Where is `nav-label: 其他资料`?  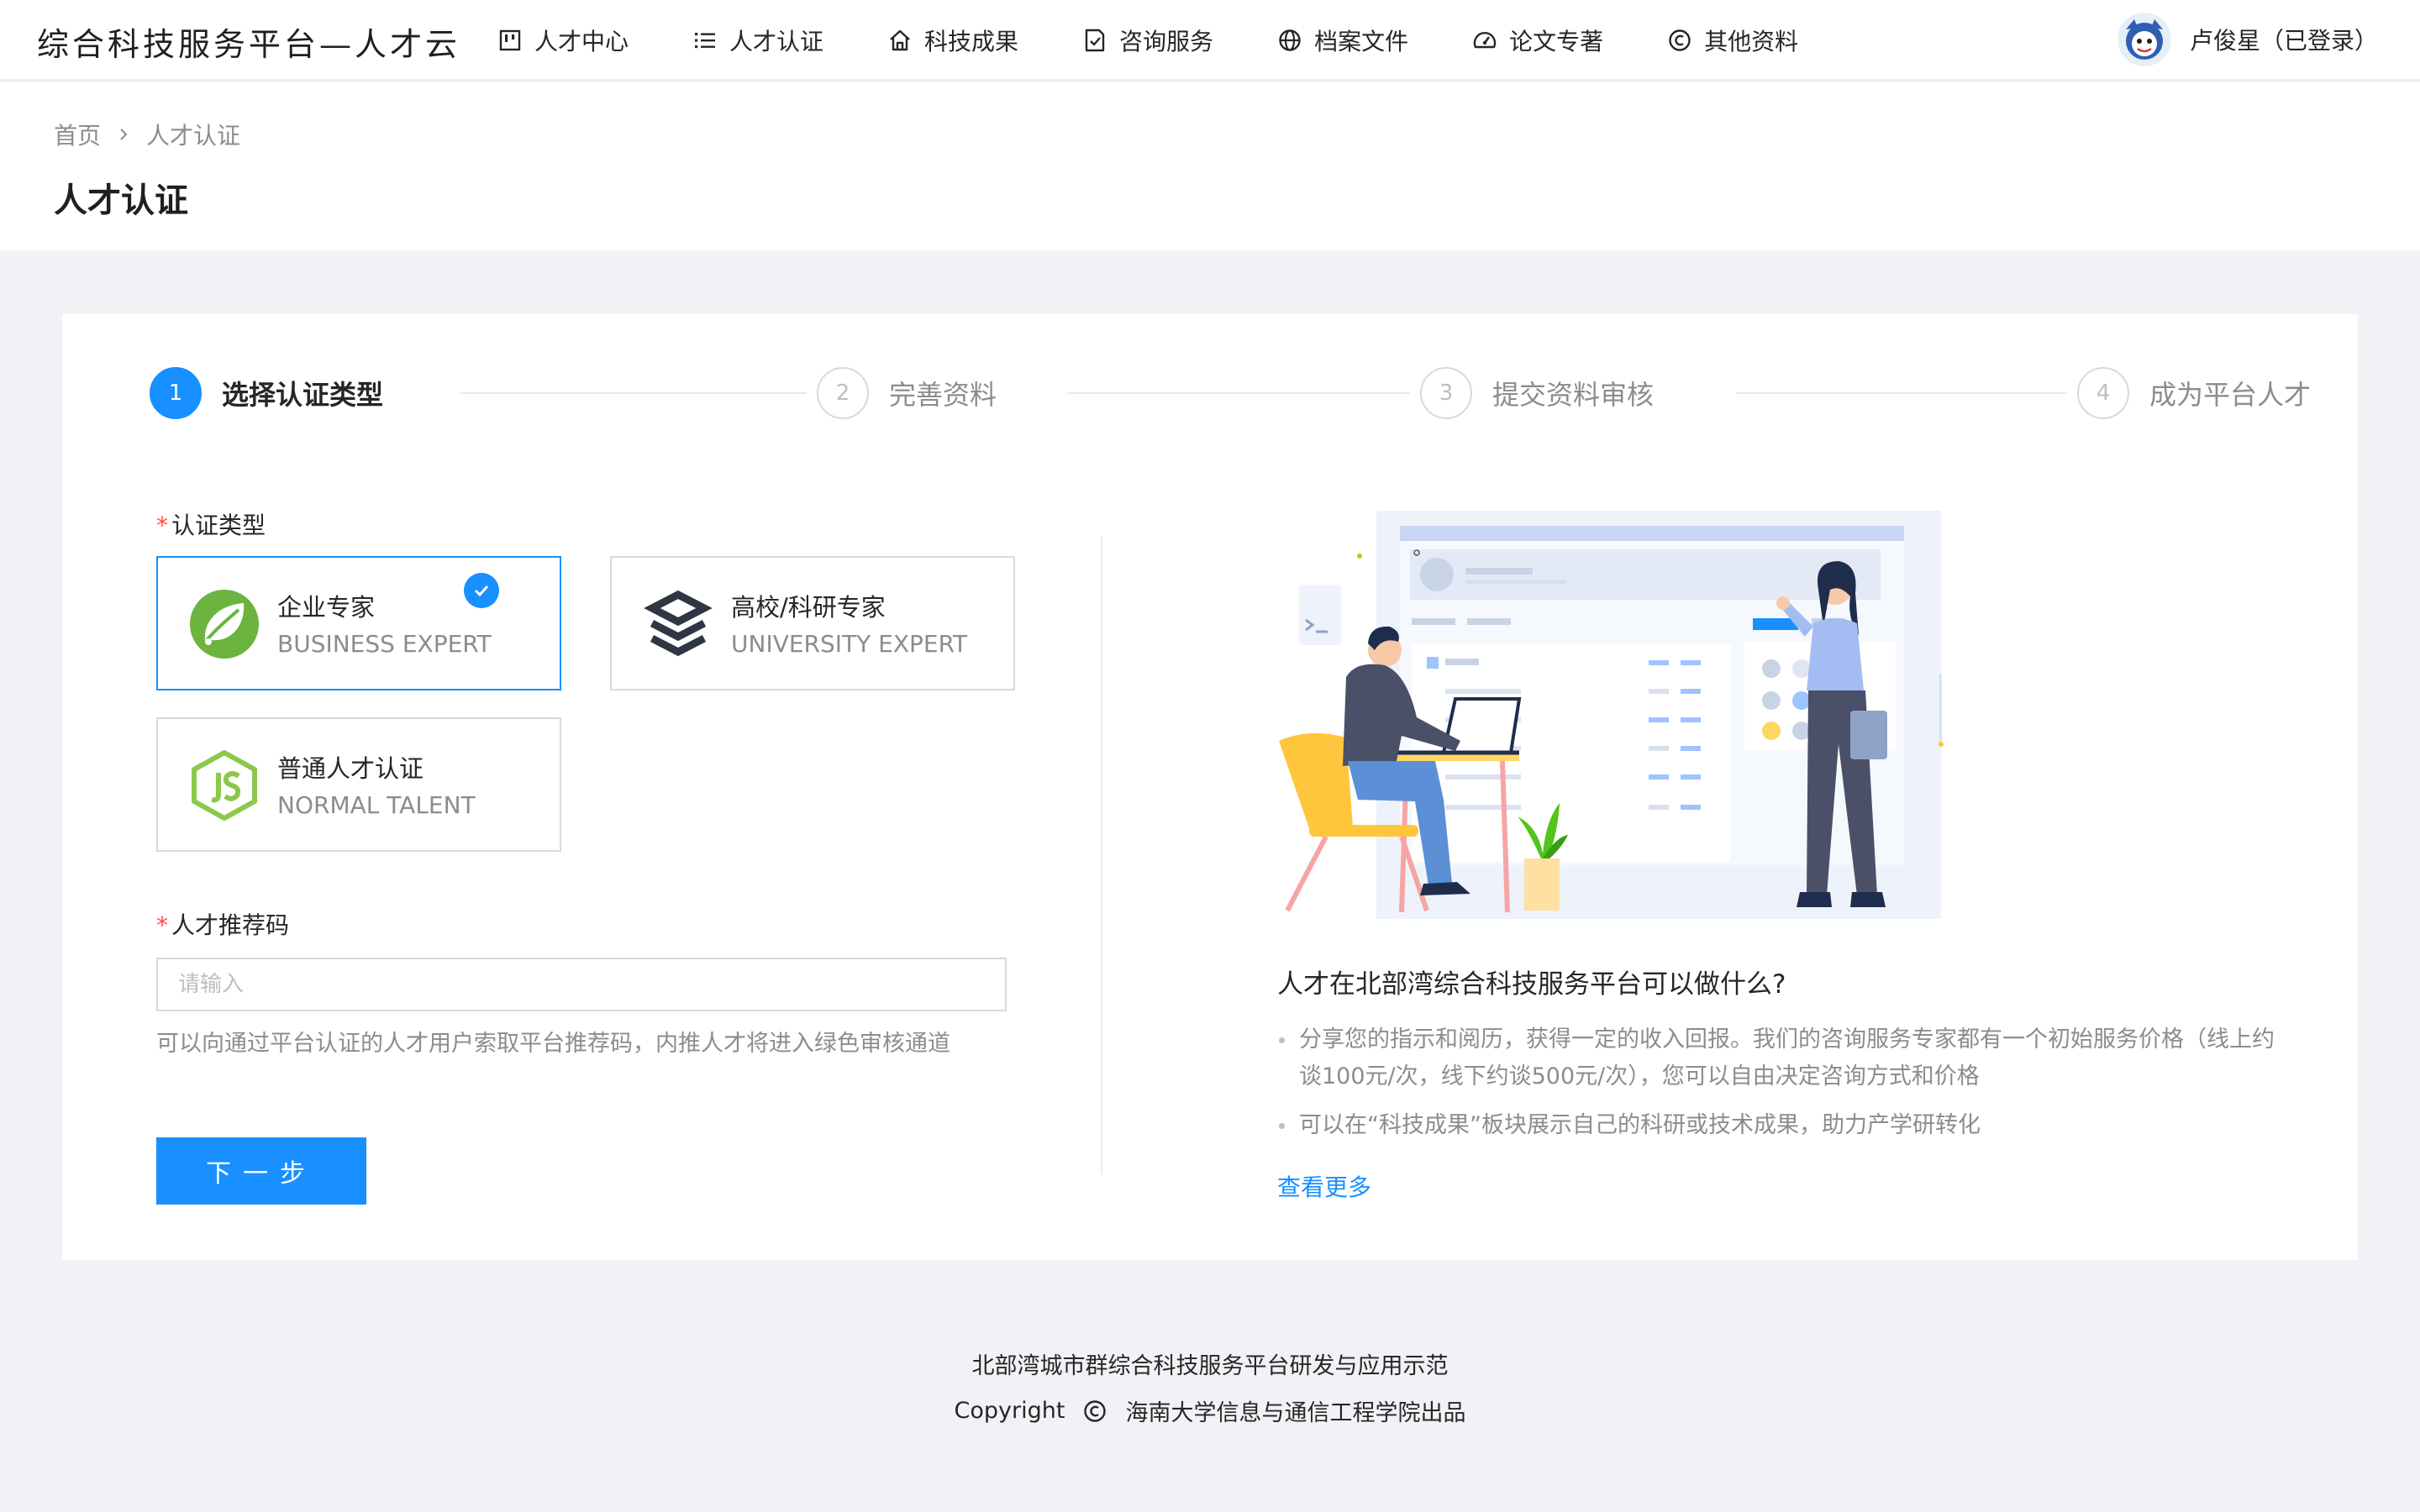 nav-label: 其他资料 is located at coordinates (1751, 41).